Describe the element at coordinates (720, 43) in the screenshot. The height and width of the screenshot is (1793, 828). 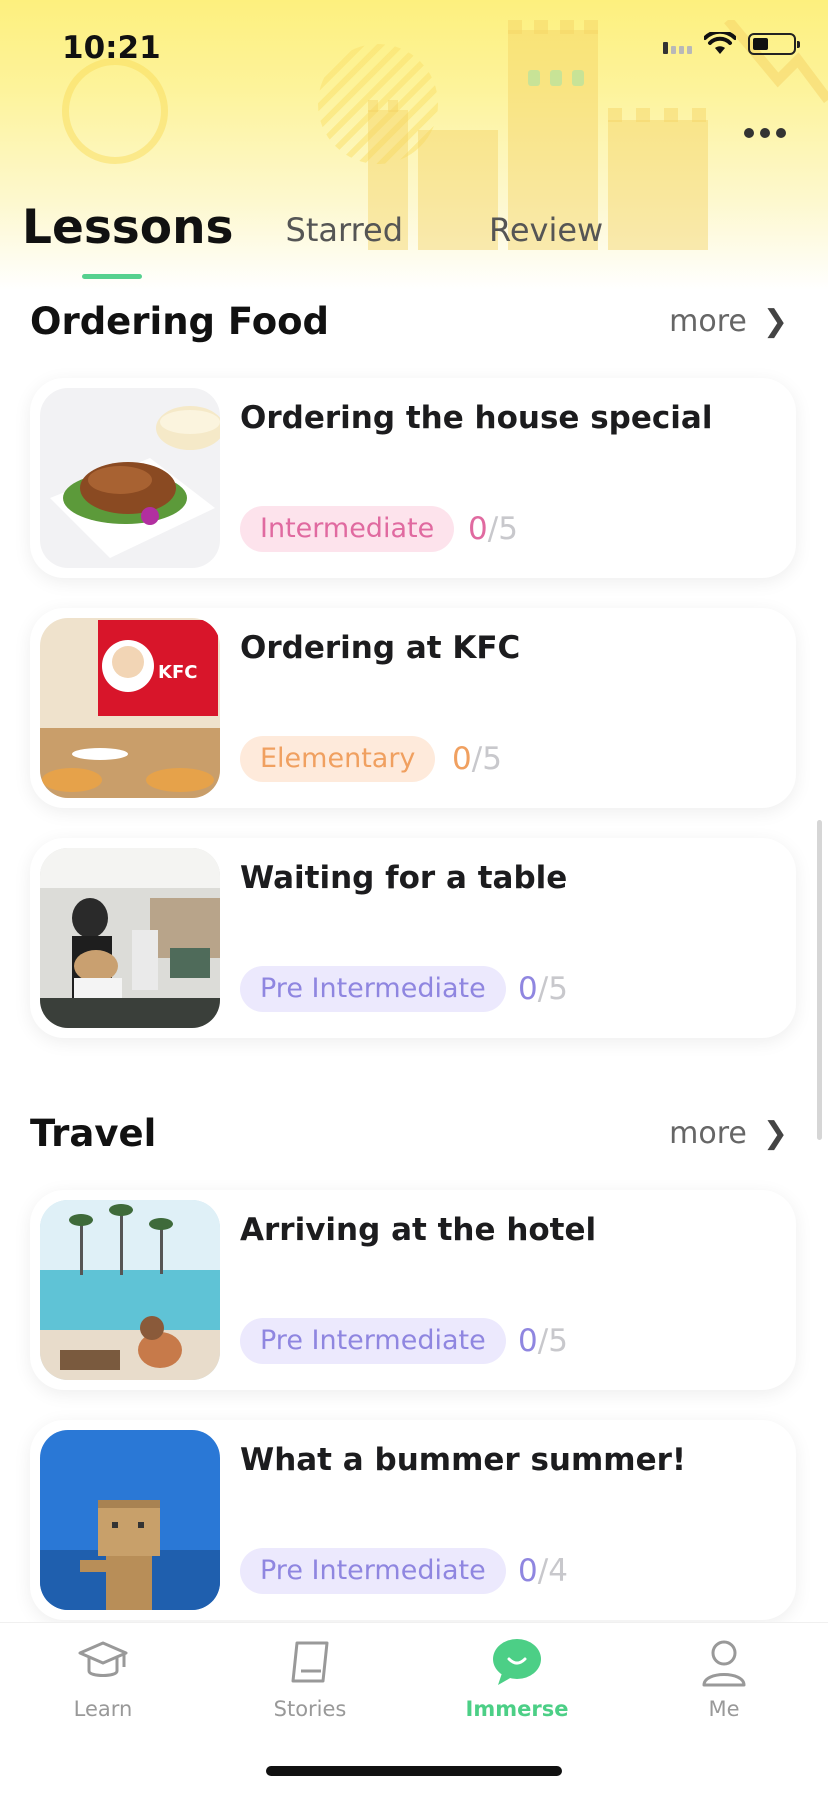
I see `wifi-icon` at that location.